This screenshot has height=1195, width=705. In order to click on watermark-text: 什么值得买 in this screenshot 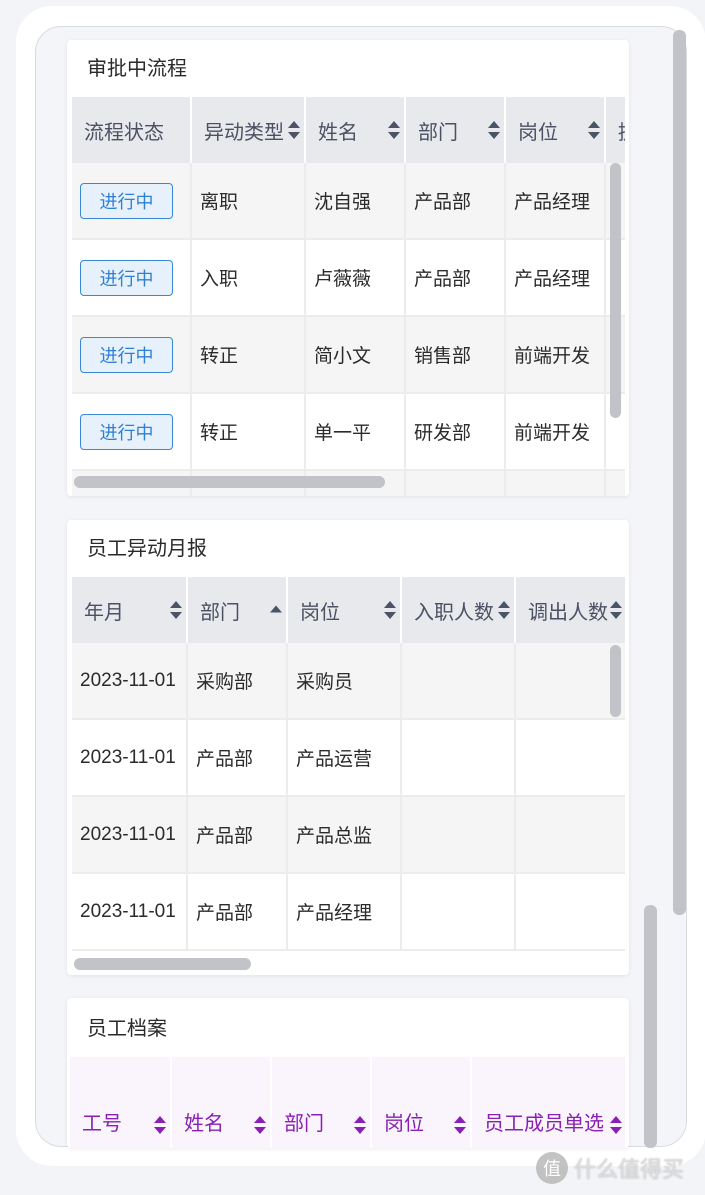, I will do `click(629, 1169)`.